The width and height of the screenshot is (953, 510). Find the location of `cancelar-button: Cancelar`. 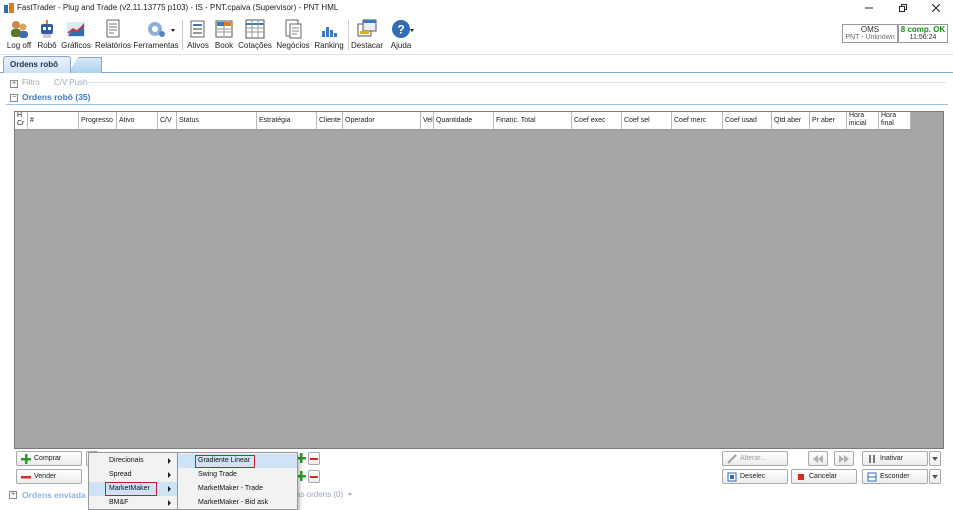

cancelar-button: Cancelar is located at coordinates (824, 476).